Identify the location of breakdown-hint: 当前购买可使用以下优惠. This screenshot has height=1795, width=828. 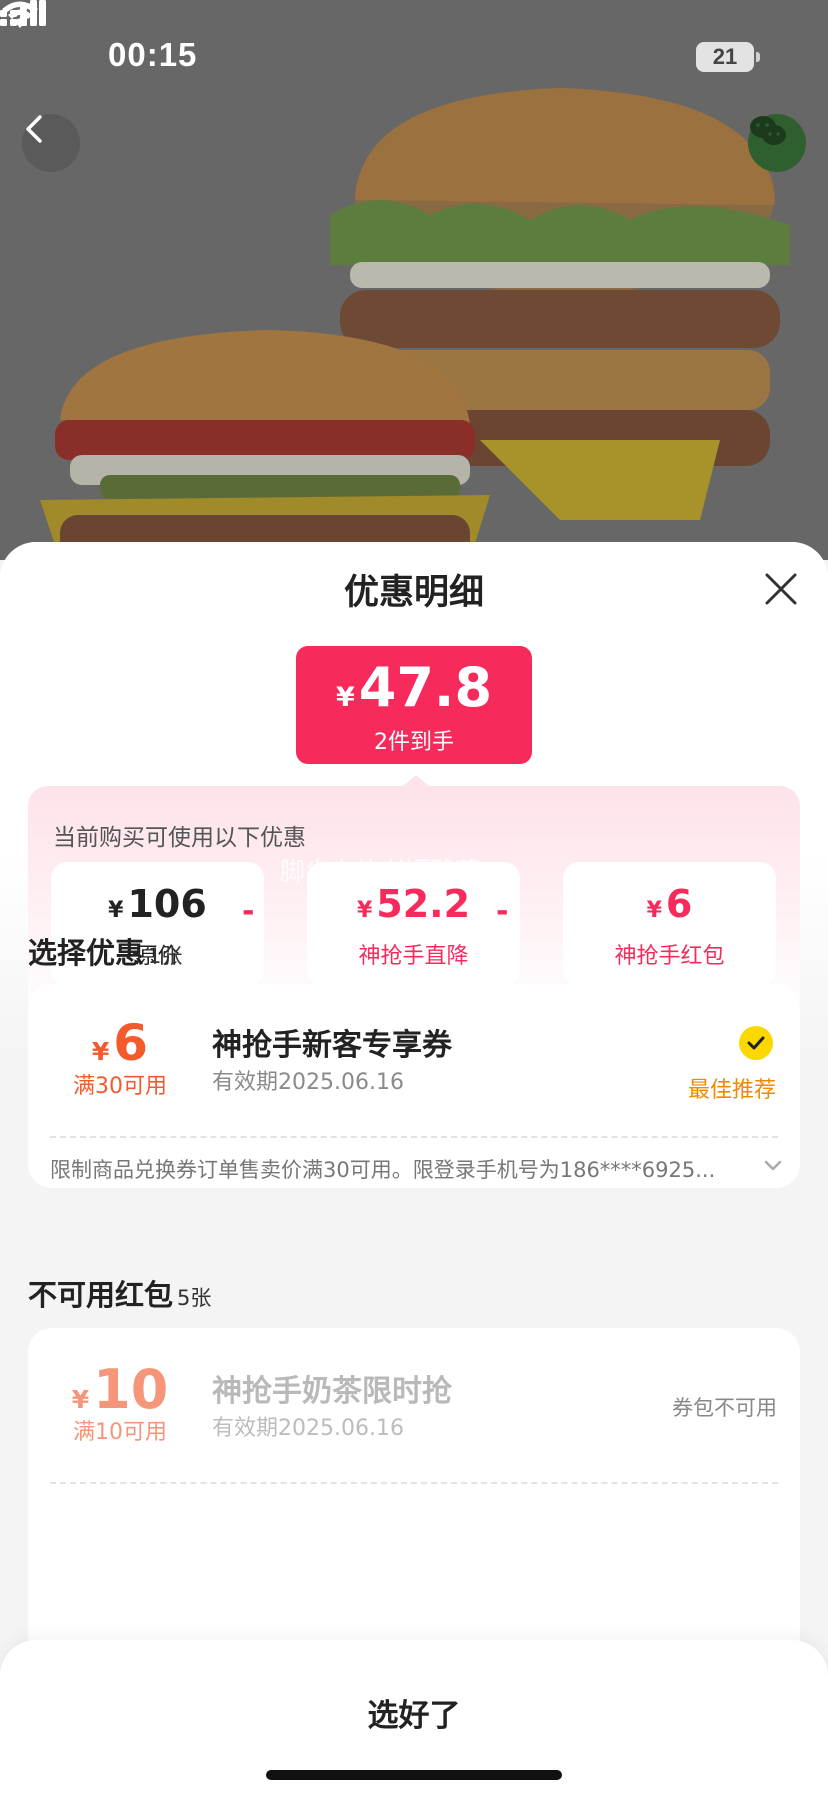
(179, 838).